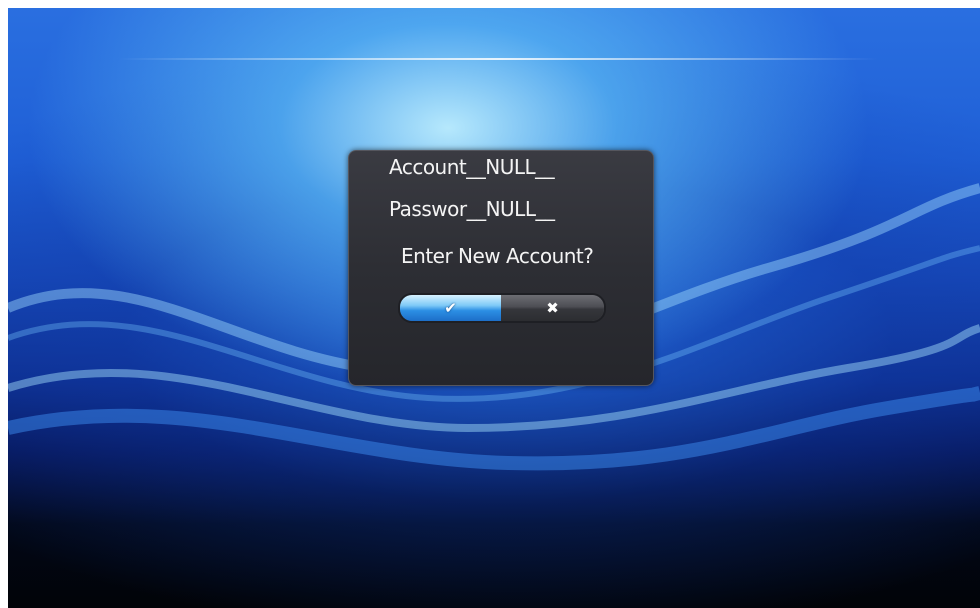  I want to click on confirm-button: ✔, so click(450, 308).